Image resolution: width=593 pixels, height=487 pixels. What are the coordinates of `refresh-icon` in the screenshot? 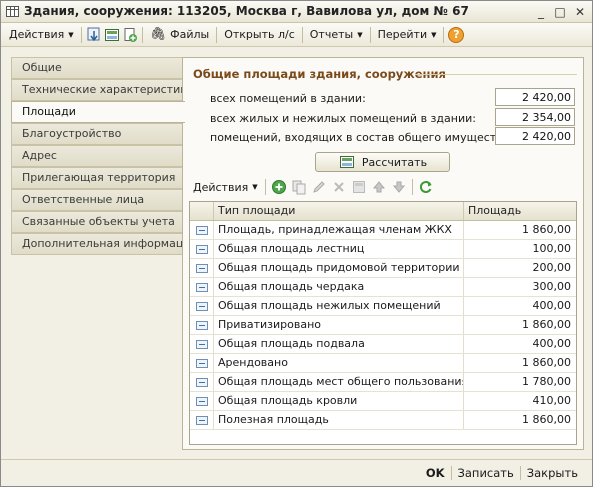 It's located at (426, 187).